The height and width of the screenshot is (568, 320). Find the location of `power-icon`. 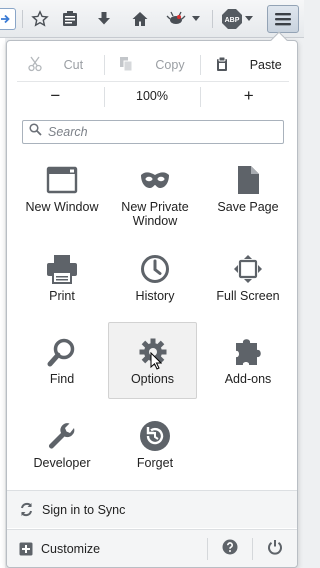

power-icon is located at coordinates (275, 549).